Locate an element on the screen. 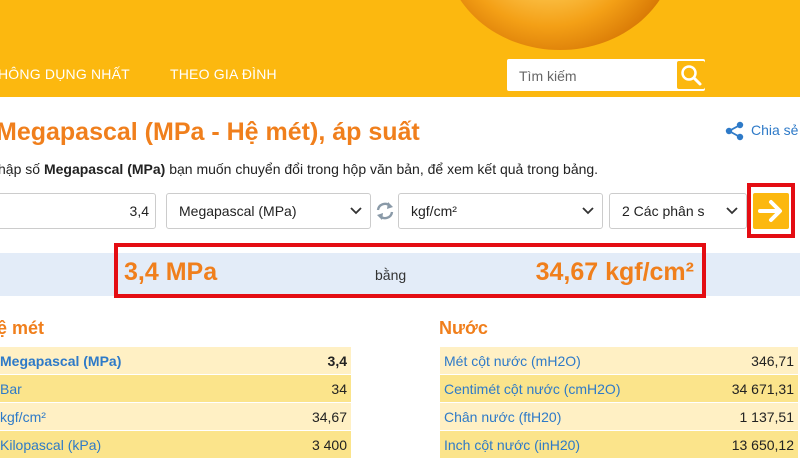 The height and width of the screenshot is (459, 800). unit-link: Centimét cột nước (cmH2O) is located at coordinates (532, 389).